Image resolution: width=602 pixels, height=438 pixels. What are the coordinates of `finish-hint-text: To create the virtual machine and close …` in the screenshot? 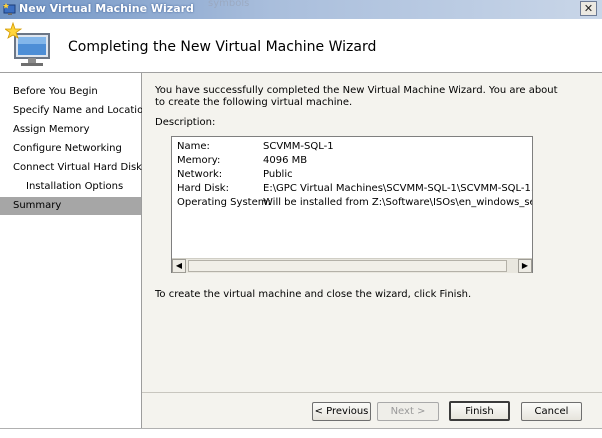 It's located at (313, 294).